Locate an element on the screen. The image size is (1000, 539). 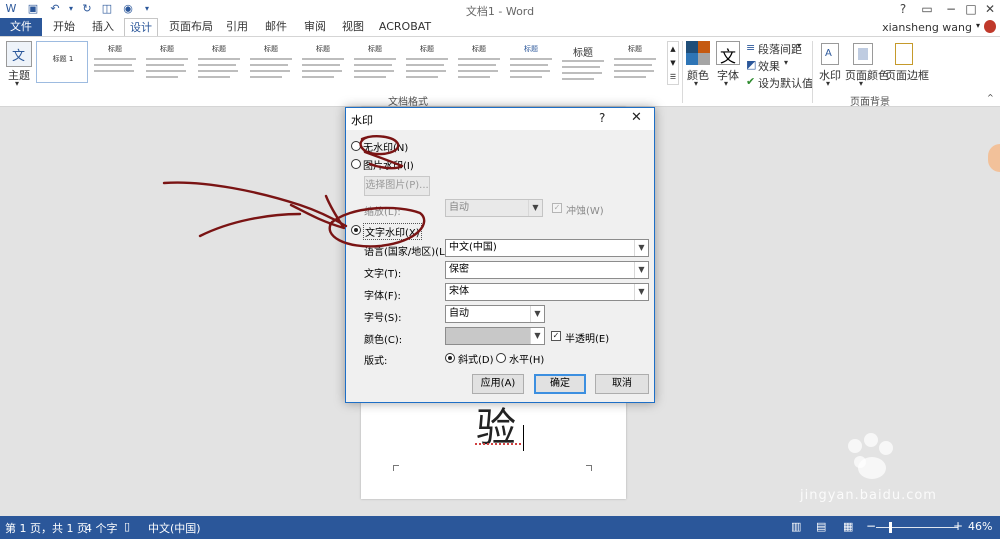
fonts-icon: 文 is located at coordinates (728, 53).